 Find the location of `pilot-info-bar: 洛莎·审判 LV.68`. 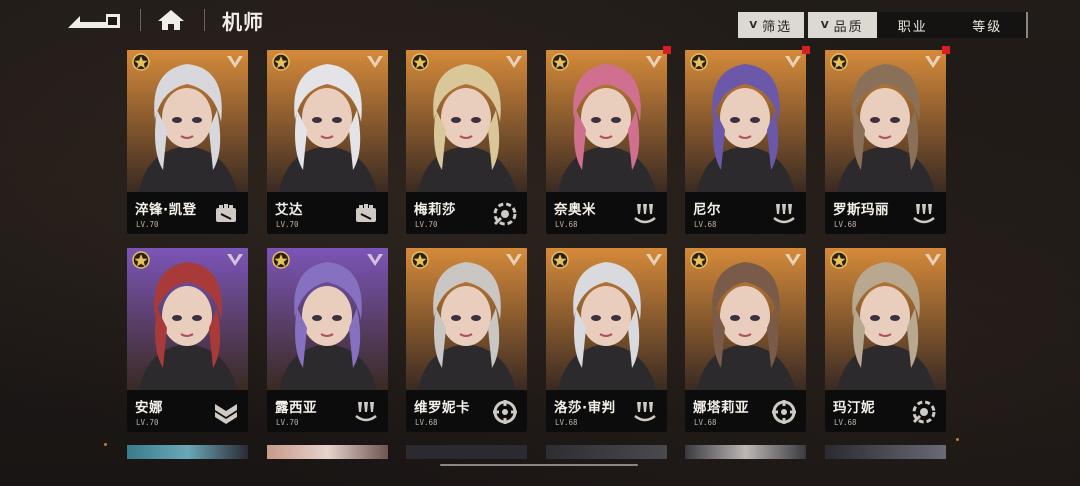

pilot-info-bar: 洛莎·审判 LV.68 is located at coordinates (606, 411).